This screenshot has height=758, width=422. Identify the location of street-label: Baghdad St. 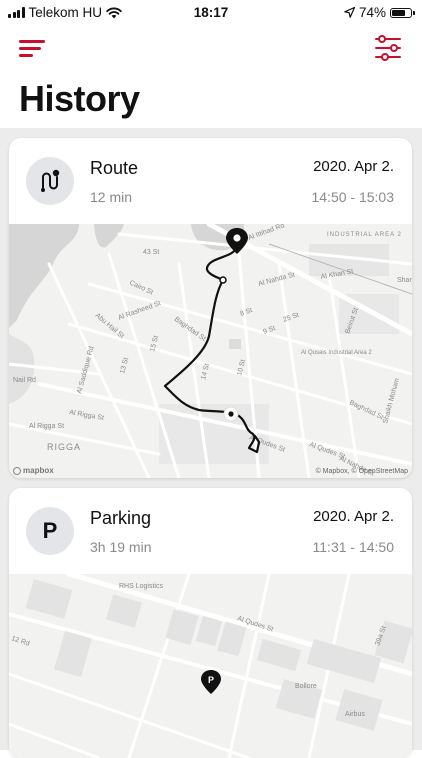
(366, 410).